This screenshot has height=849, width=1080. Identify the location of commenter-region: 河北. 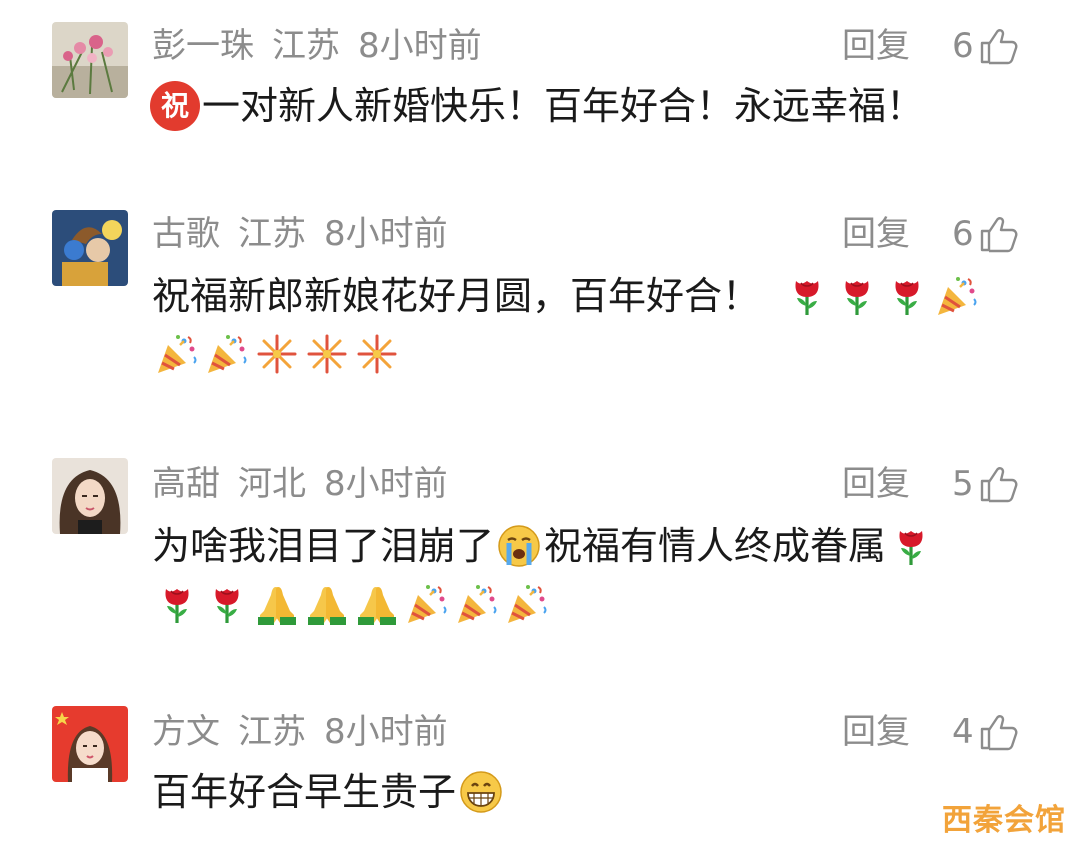
(272, 484).